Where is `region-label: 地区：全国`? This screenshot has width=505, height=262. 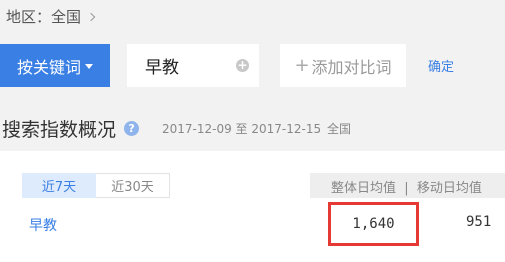
region-label: 地区：全国 is located at coordinates (44, 16).